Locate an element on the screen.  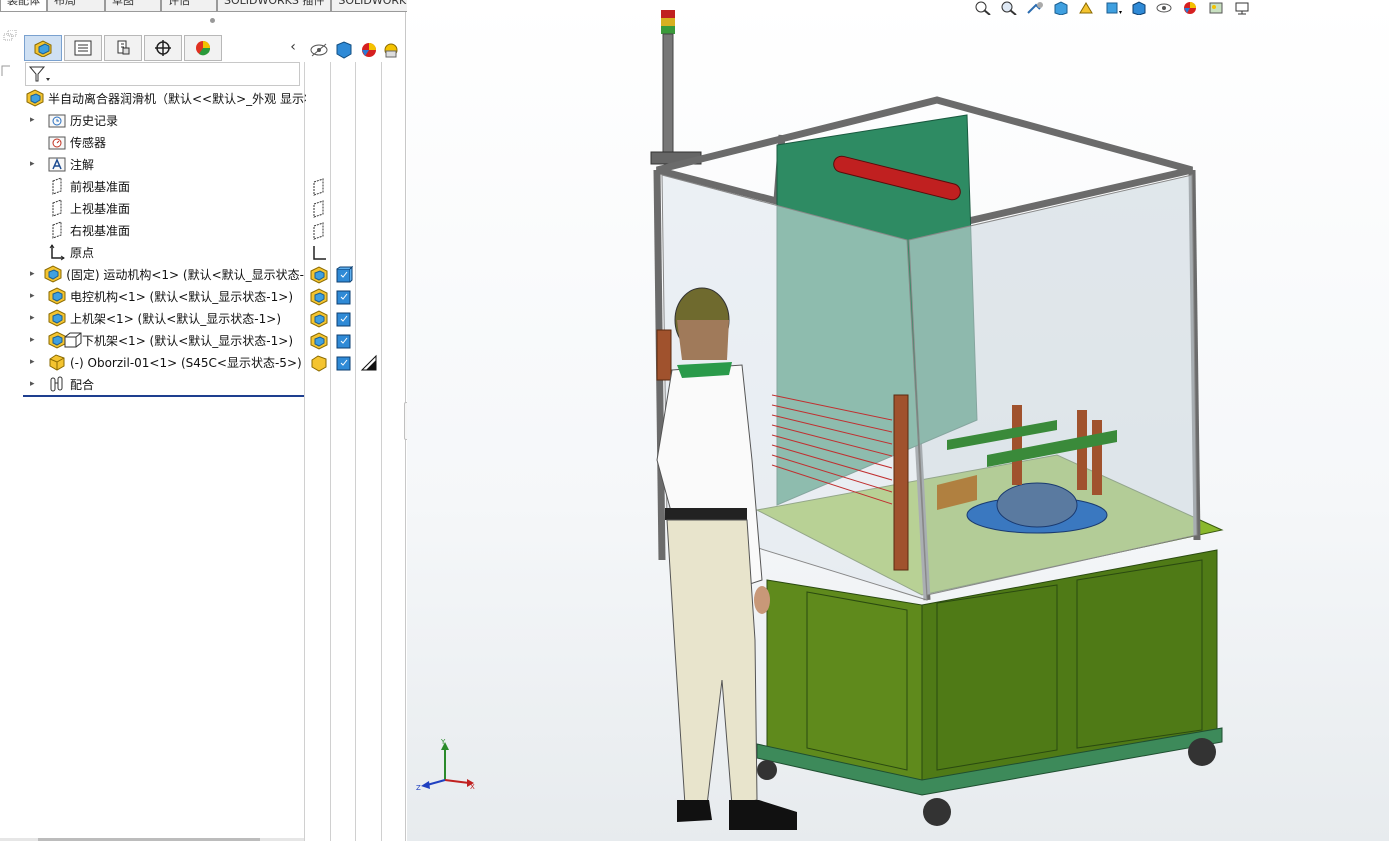
property-list-icon is located at coordinates (83, 48).